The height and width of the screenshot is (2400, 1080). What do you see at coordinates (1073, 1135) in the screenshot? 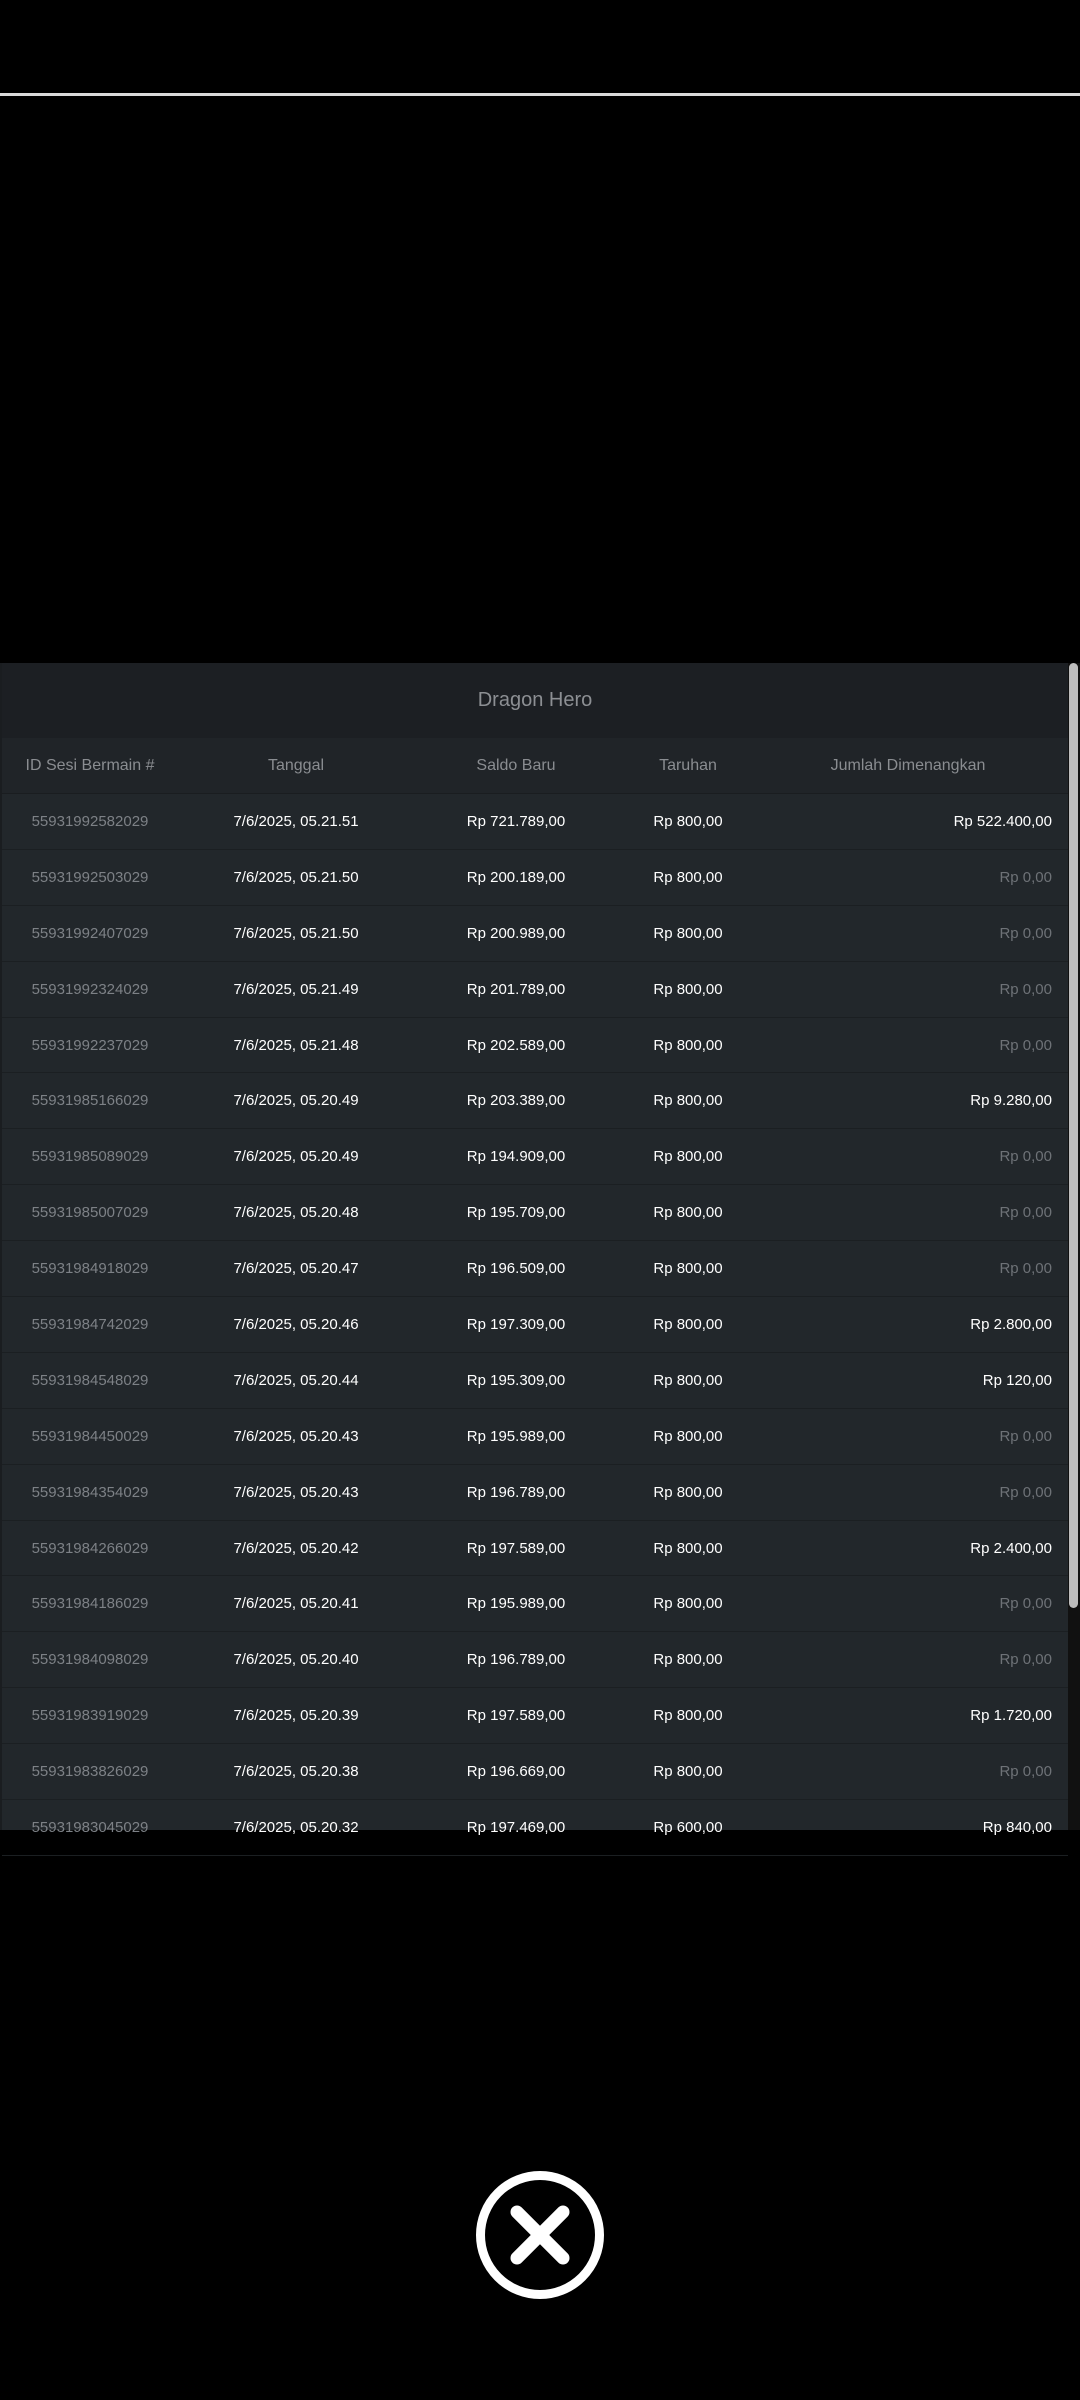
I see `scrollbar-thumb` at bounding box center [1073, 1135].